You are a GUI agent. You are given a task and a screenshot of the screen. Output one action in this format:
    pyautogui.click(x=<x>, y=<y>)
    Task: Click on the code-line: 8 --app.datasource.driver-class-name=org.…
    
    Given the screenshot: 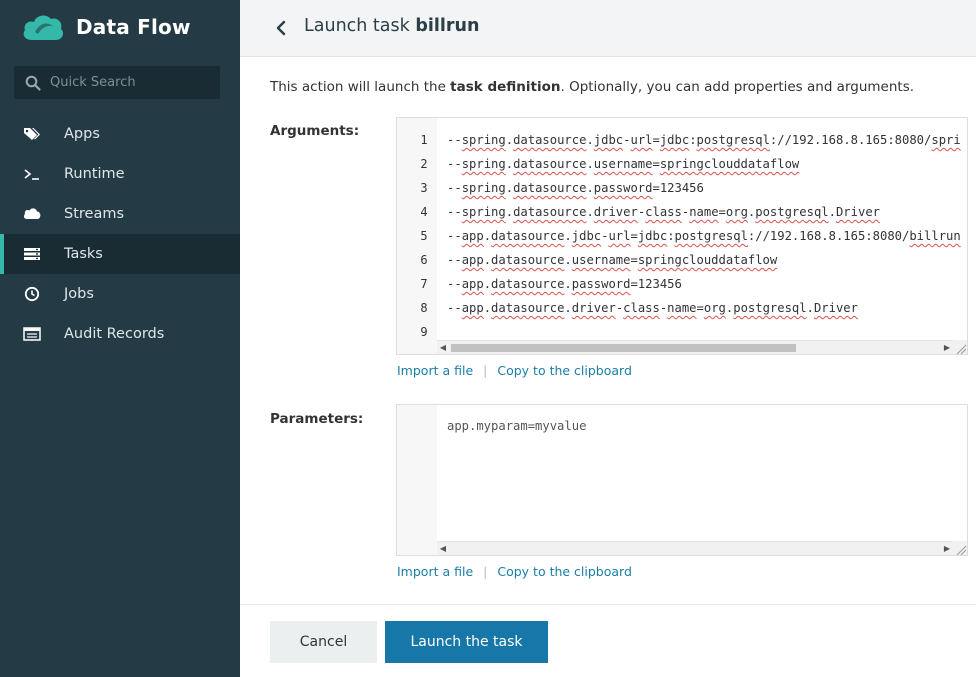 What is the action you would take?
    pyautogui.click(x=682, y=308)
    